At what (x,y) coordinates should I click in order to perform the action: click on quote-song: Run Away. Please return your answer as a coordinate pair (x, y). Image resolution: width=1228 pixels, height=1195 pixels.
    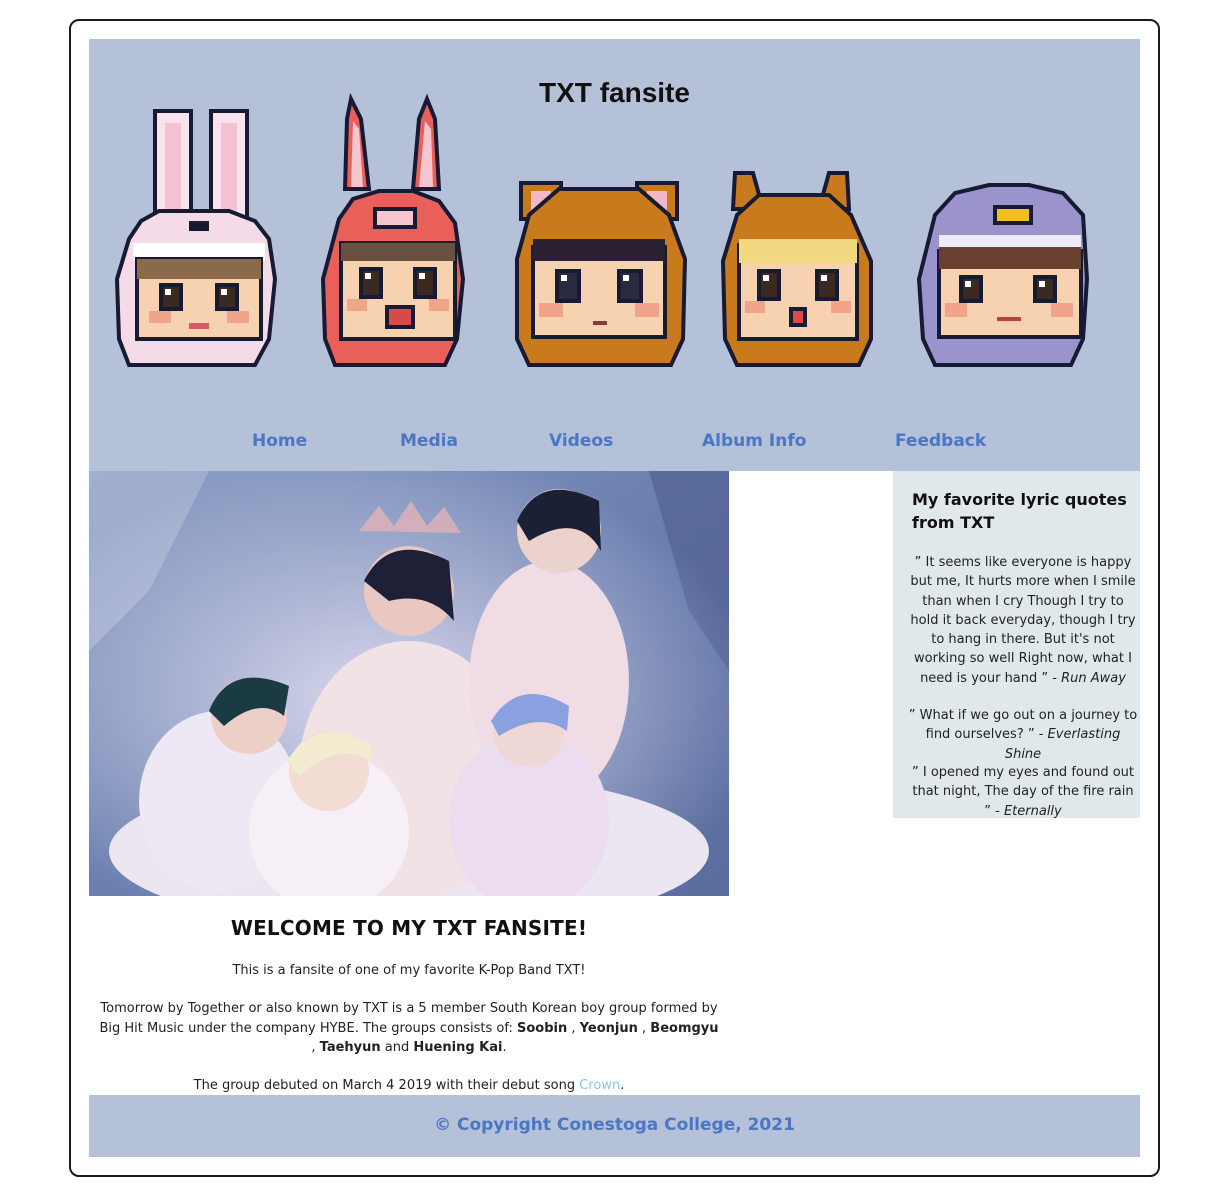
    Looking at the image, I should click on (1093, 678).